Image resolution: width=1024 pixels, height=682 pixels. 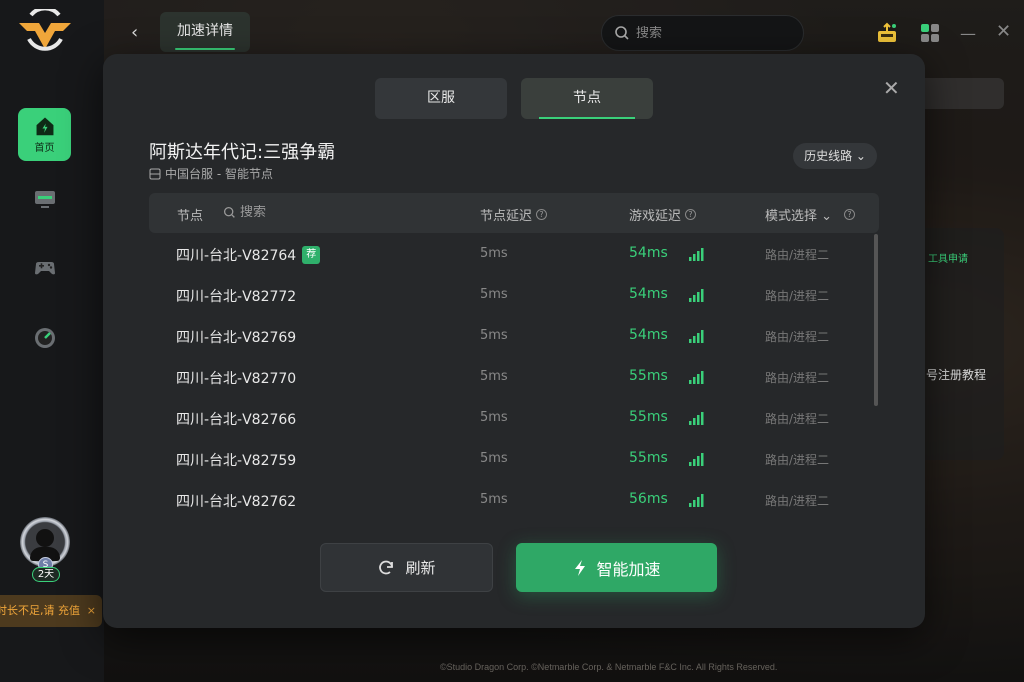 What do you see at coordinates (948, 257) in the screenshot?
I see `tool-apply-link: 工具申请` at bounding box center [948, 257].